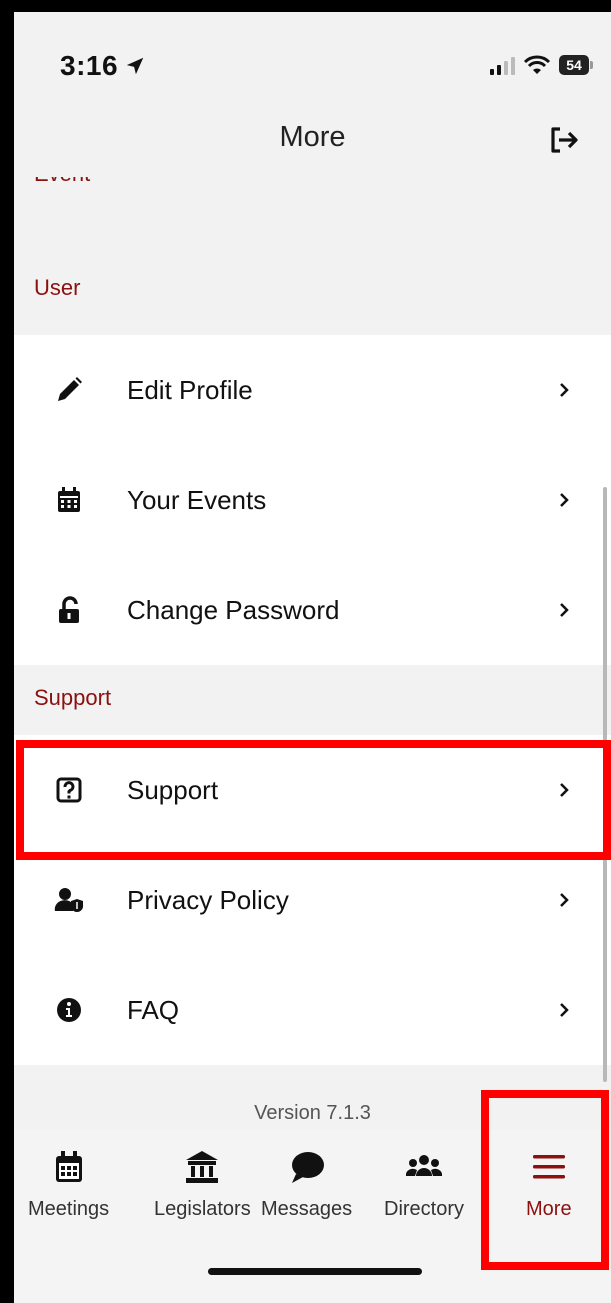  I want to click on location-arrow-icon, so click(135, 66).